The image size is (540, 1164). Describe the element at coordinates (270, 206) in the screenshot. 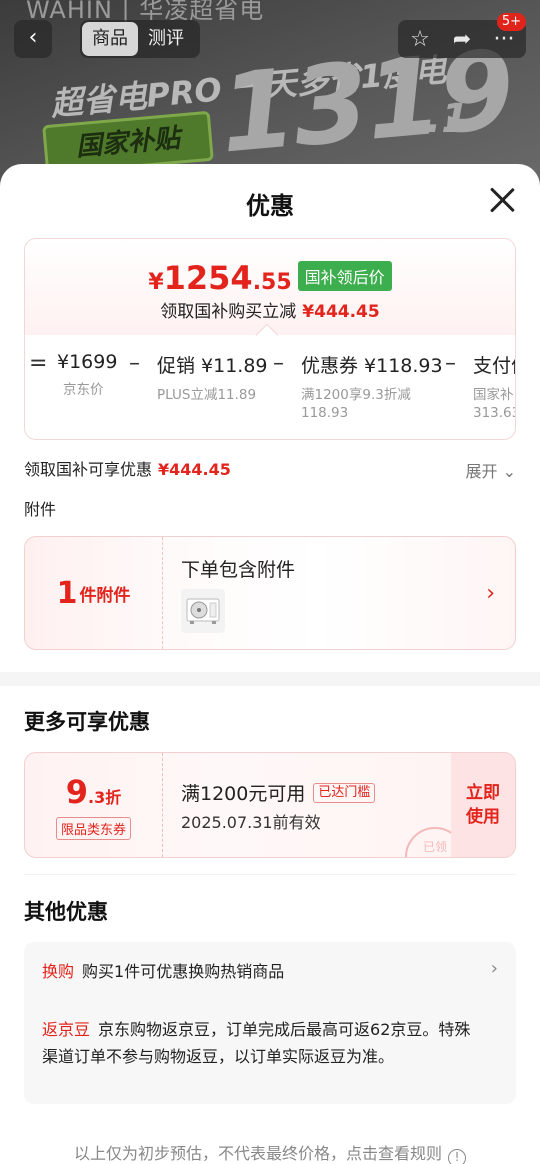

I see `sheet-title: 优惠` at that location.